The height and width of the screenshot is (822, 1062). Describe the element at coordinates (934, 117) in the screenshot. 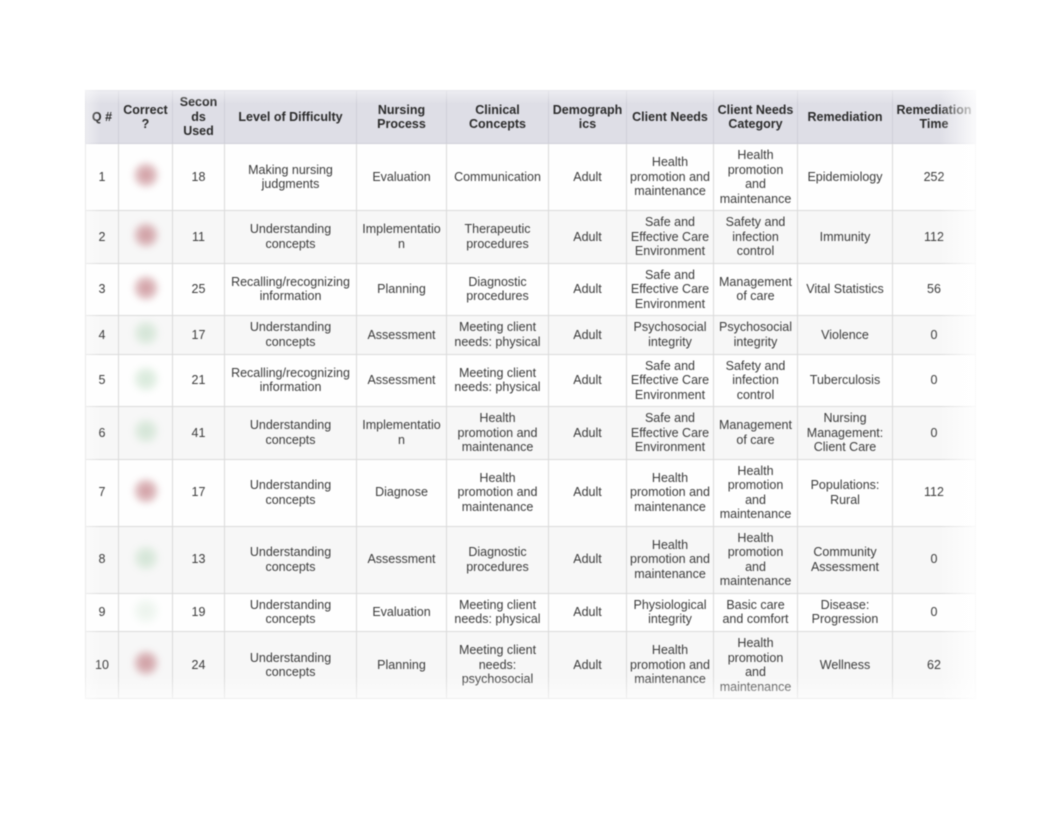

I see `column-remediation-time: Remediation Time` at that location.